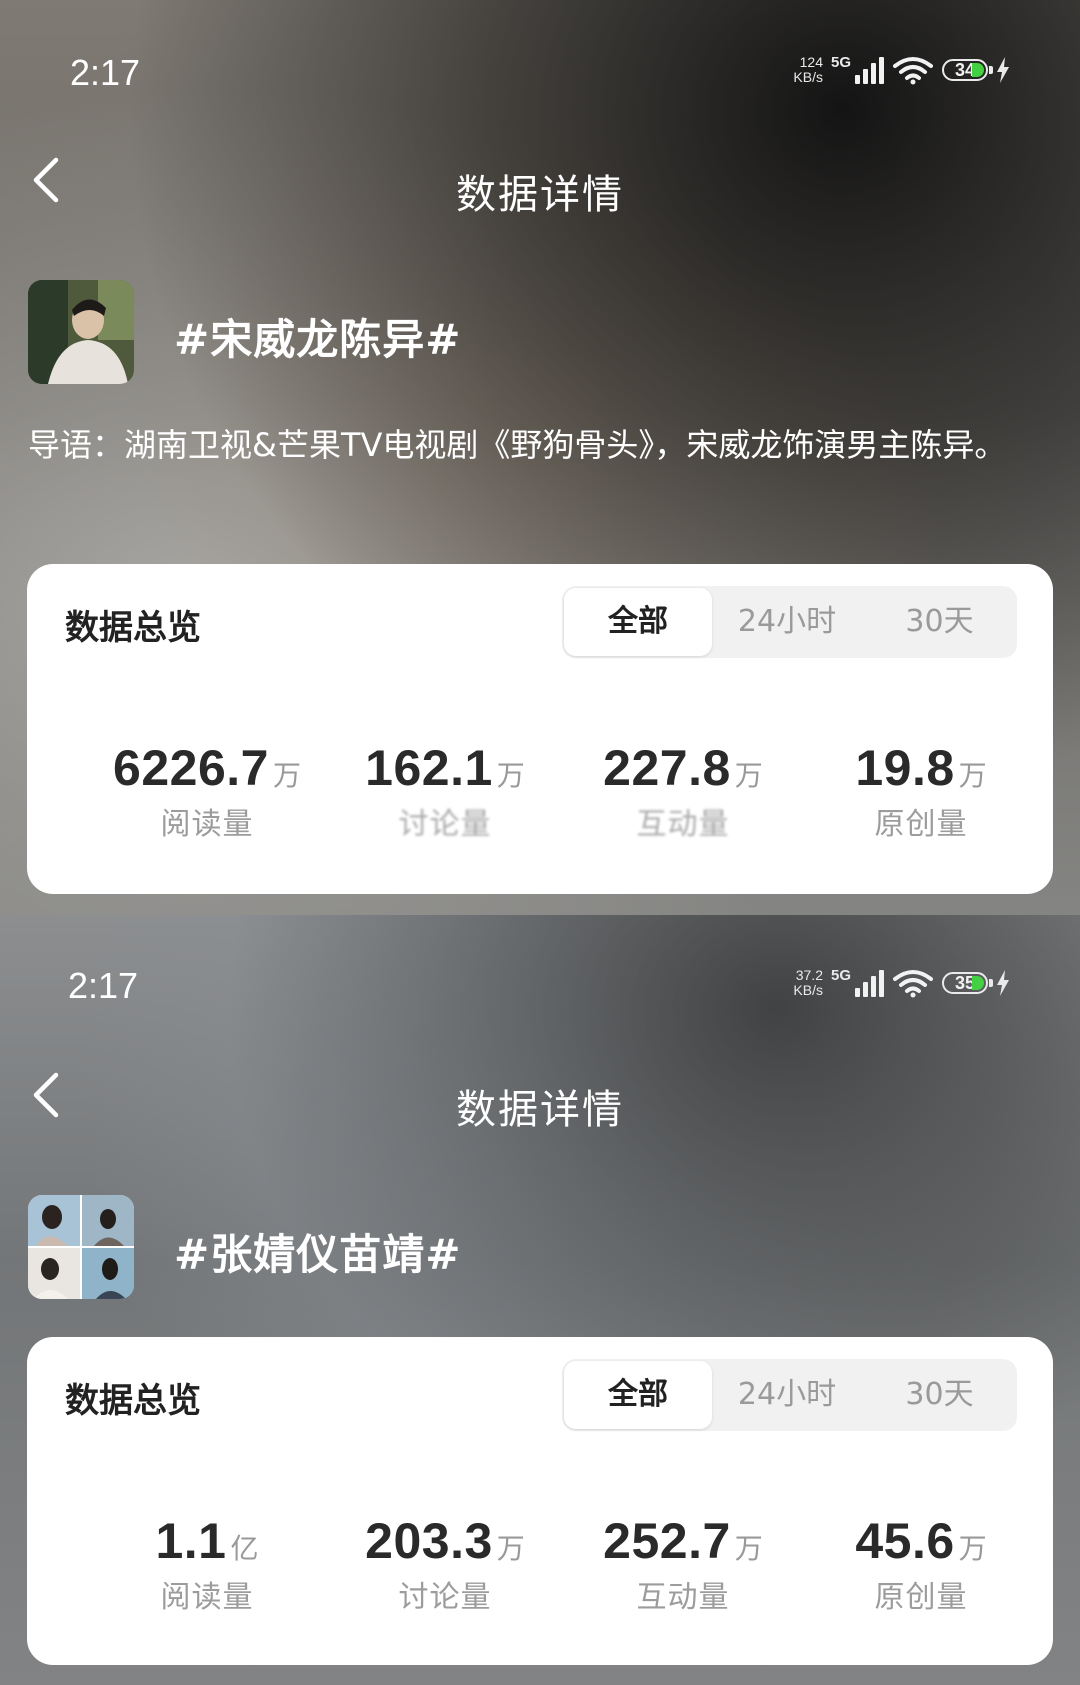 This screenshot has height=1685, width=1080. What do you see at coordinates (244, 1548) in the screenshot?
I see `stat-reads-unit: 亿` at bounding box center [244, 1548].